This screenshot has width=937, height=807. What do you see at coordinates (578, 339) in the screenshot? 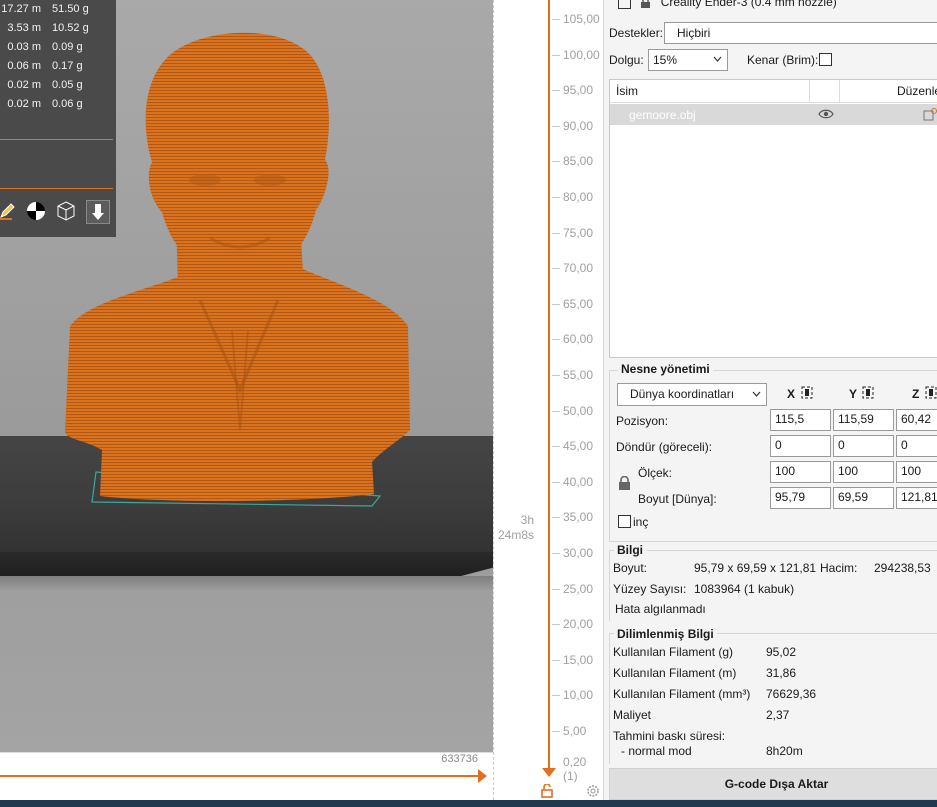
I see `tick-label: 60,00` at bounding box center [578, 339].